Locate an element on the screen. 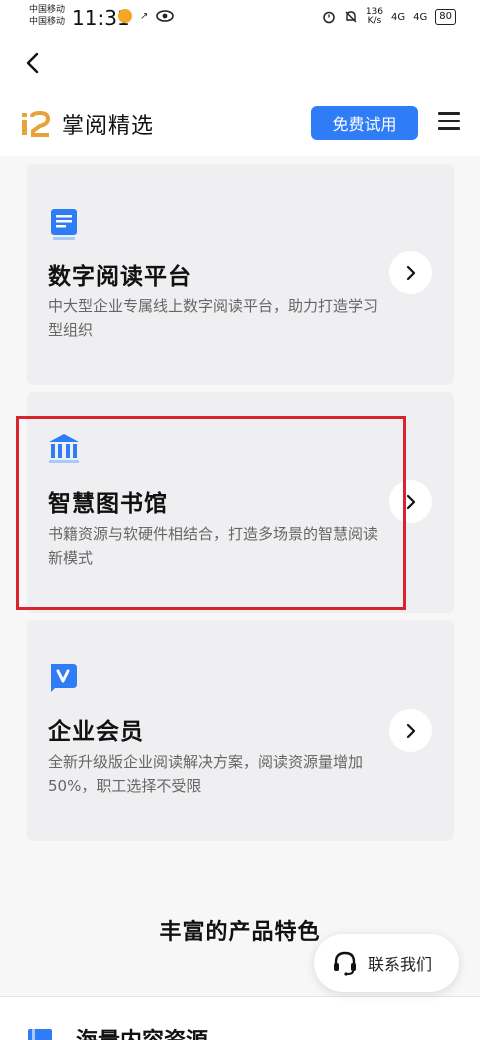 The image size is (480, 1040). carrier-2: 中国移动 is located at coordinates (47, 22).